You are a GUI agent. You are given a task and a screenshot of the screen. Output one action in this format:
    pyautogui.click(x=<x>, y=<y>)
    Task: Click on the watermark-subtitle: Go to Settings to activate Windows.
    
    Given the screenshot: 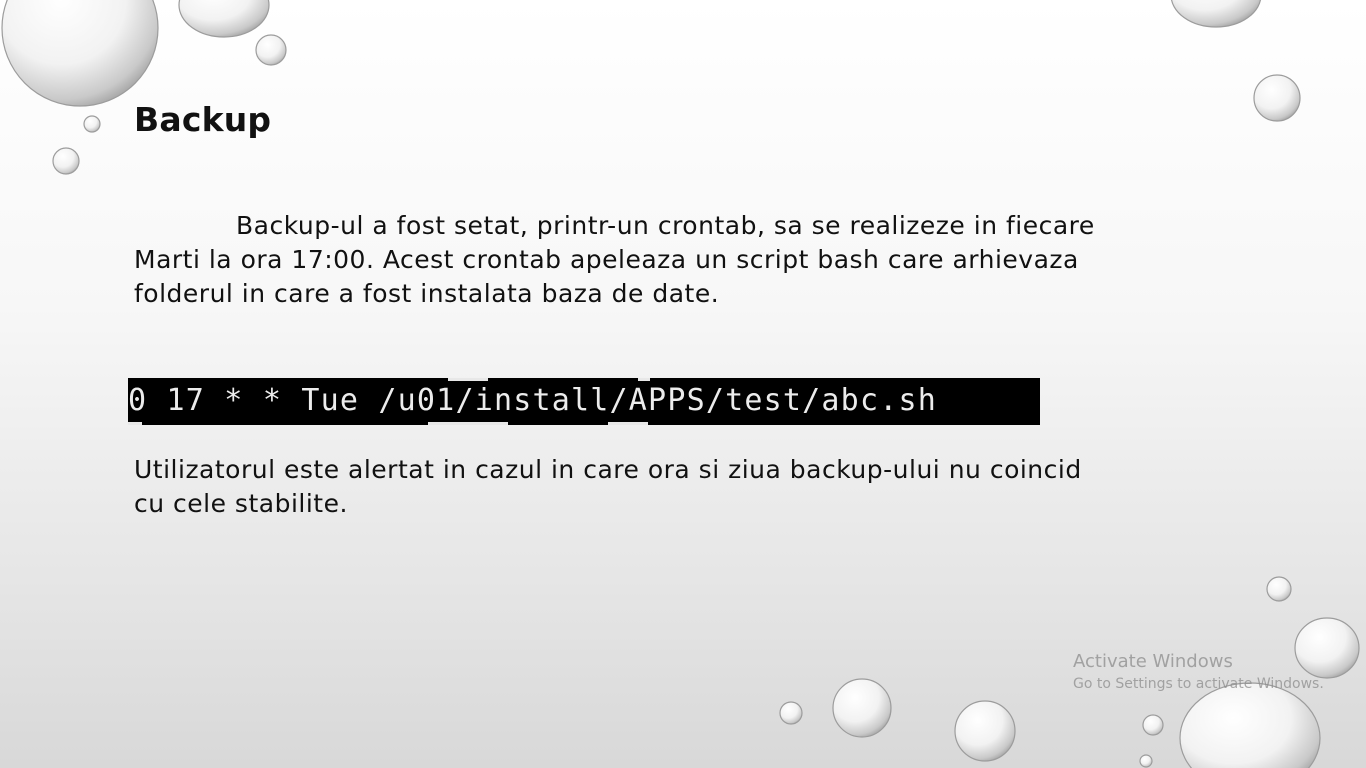 What is the action you would take?
    pyautogui.click(x=1198, y=684)
    